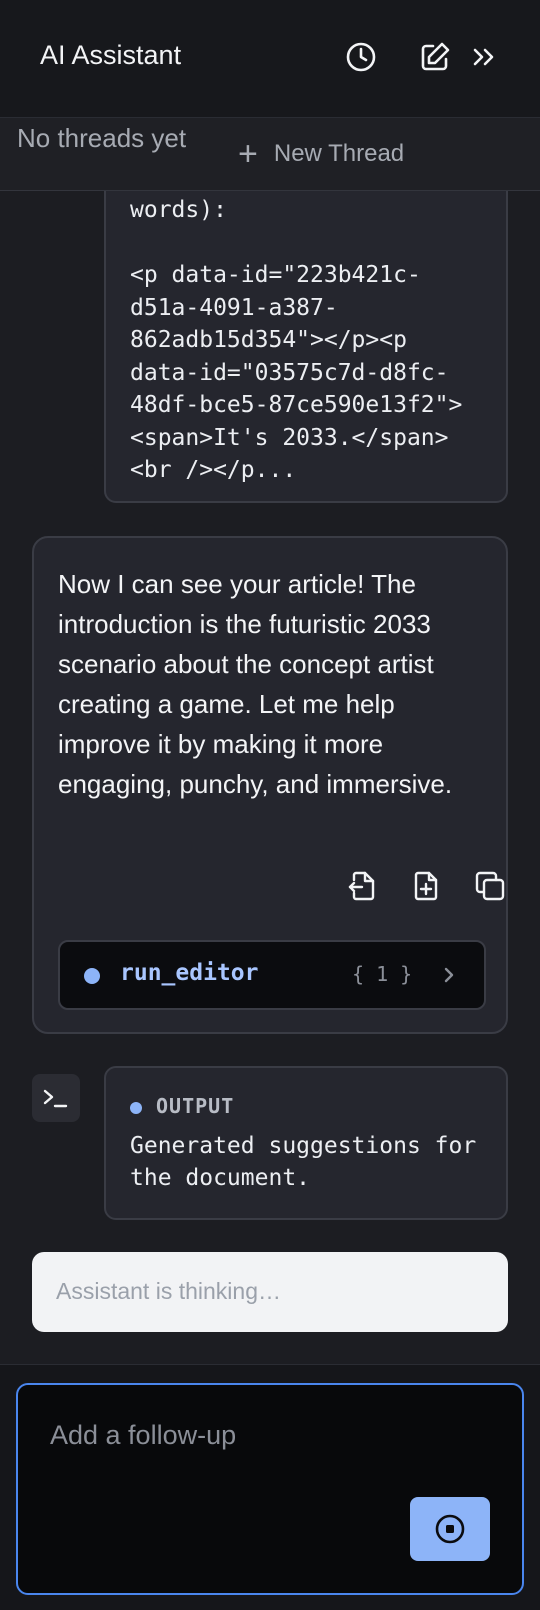  I want to click on follow-up-input, so click(268, 1435).